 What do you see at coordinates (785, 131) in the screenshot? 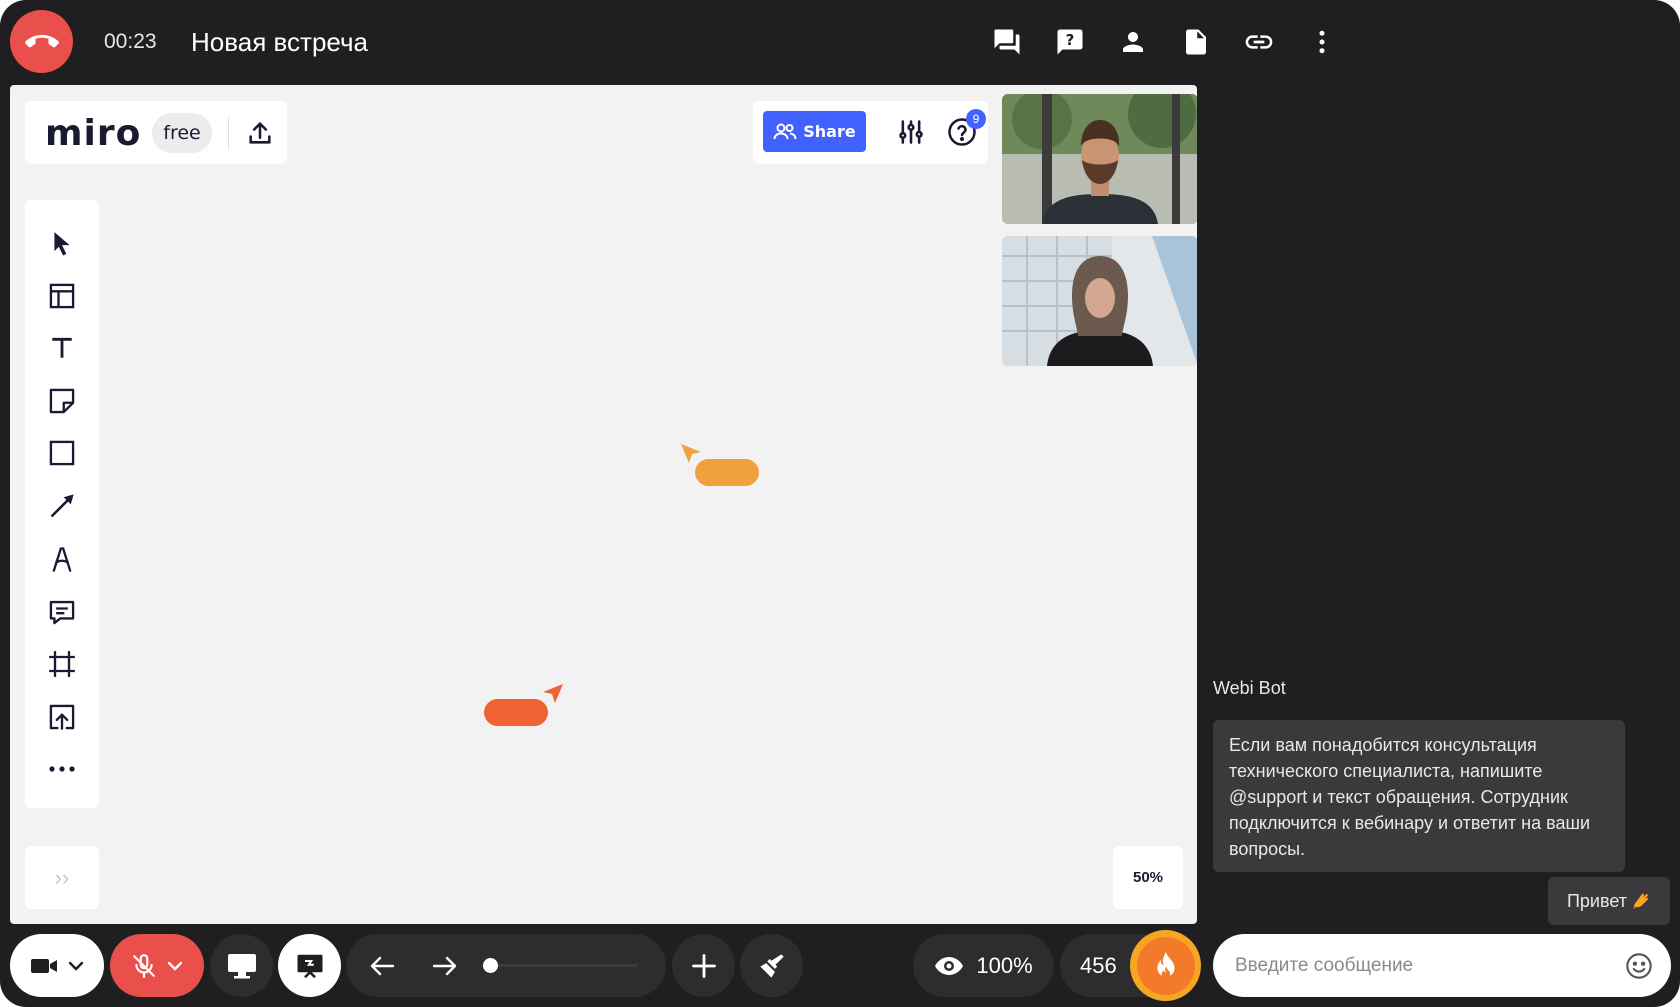
I see `people-icon` at bounding box center [785, 131].